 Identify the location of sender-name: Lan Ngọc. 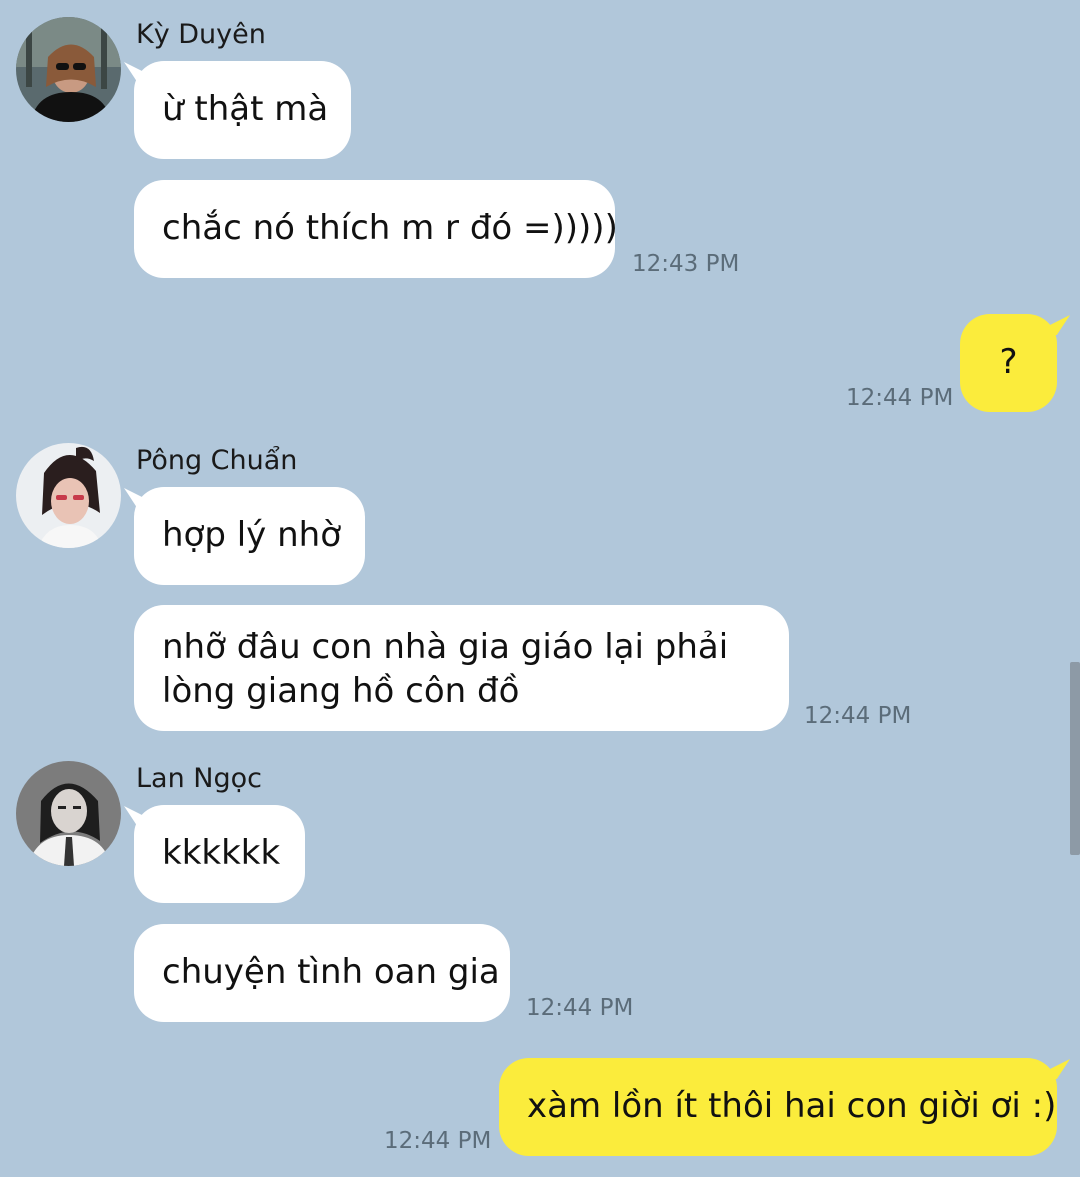
(199, 778).